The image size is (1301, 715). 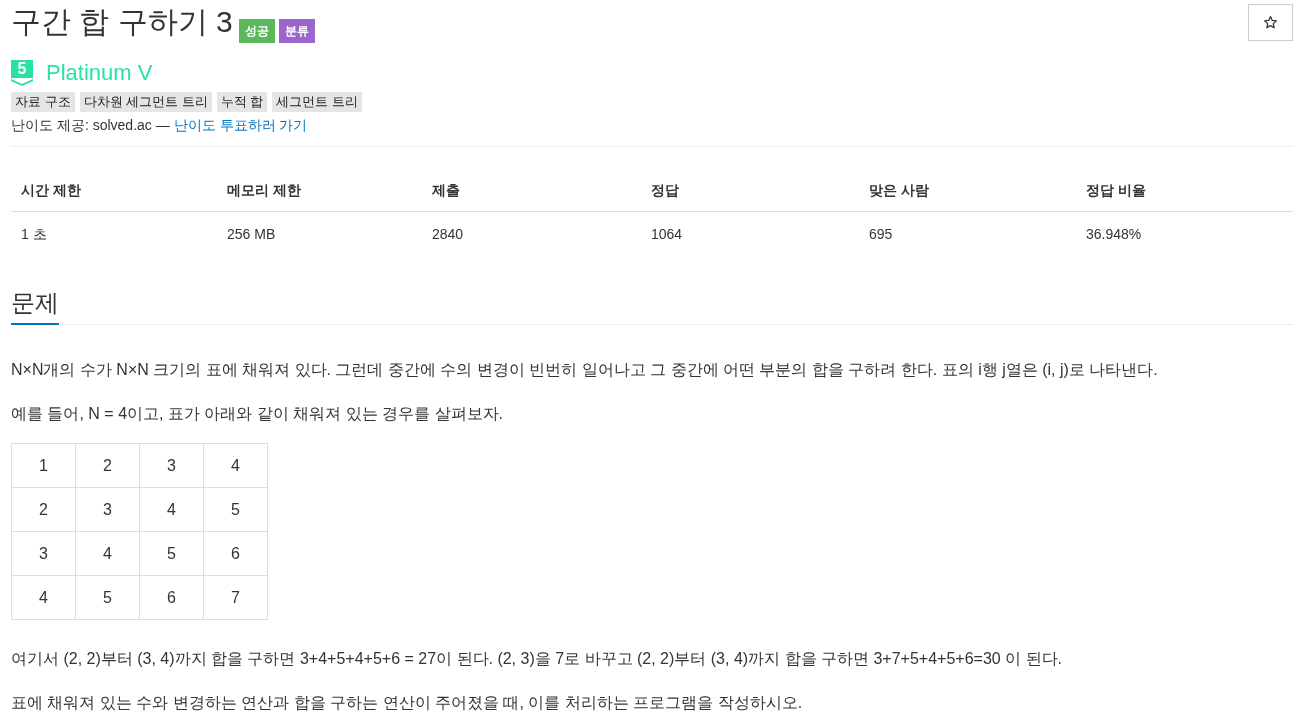 I want to click on grid-cell: 7, so click(x=235, y=597).